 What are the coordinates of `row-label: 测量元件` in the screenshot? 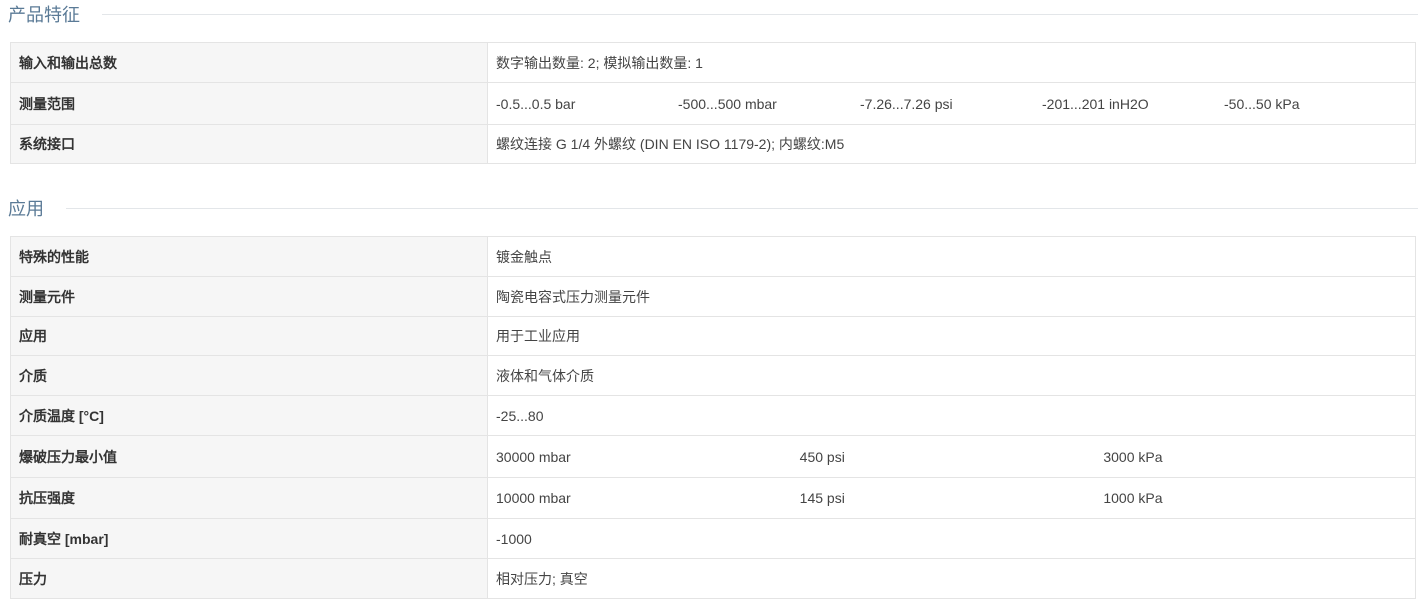 It's located at (249, 296).